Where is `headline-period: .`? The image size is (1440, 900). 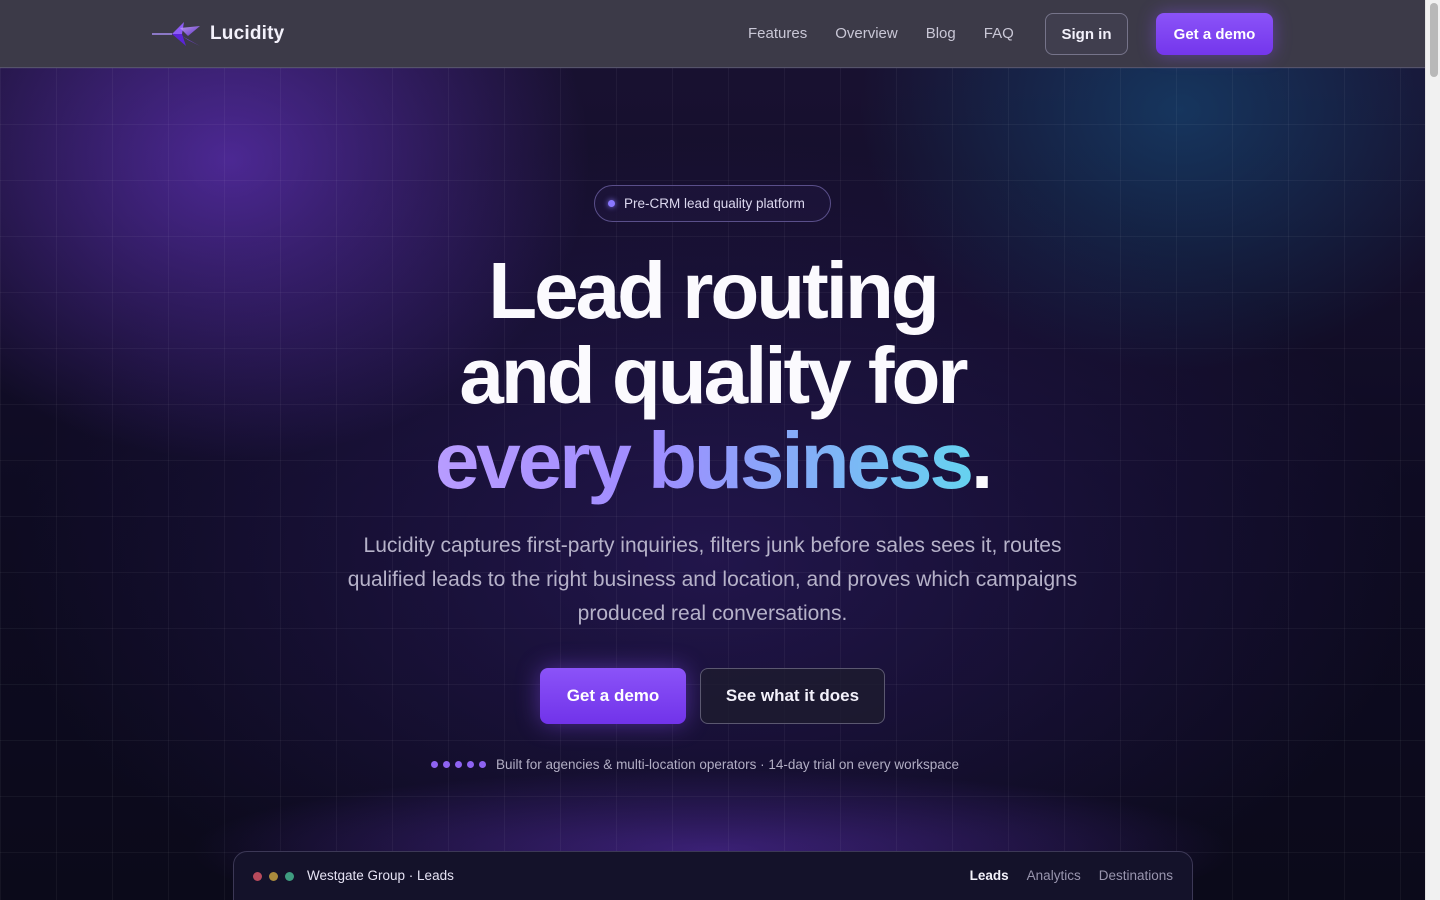 headline-period: . is located at coordinates (981, 460).